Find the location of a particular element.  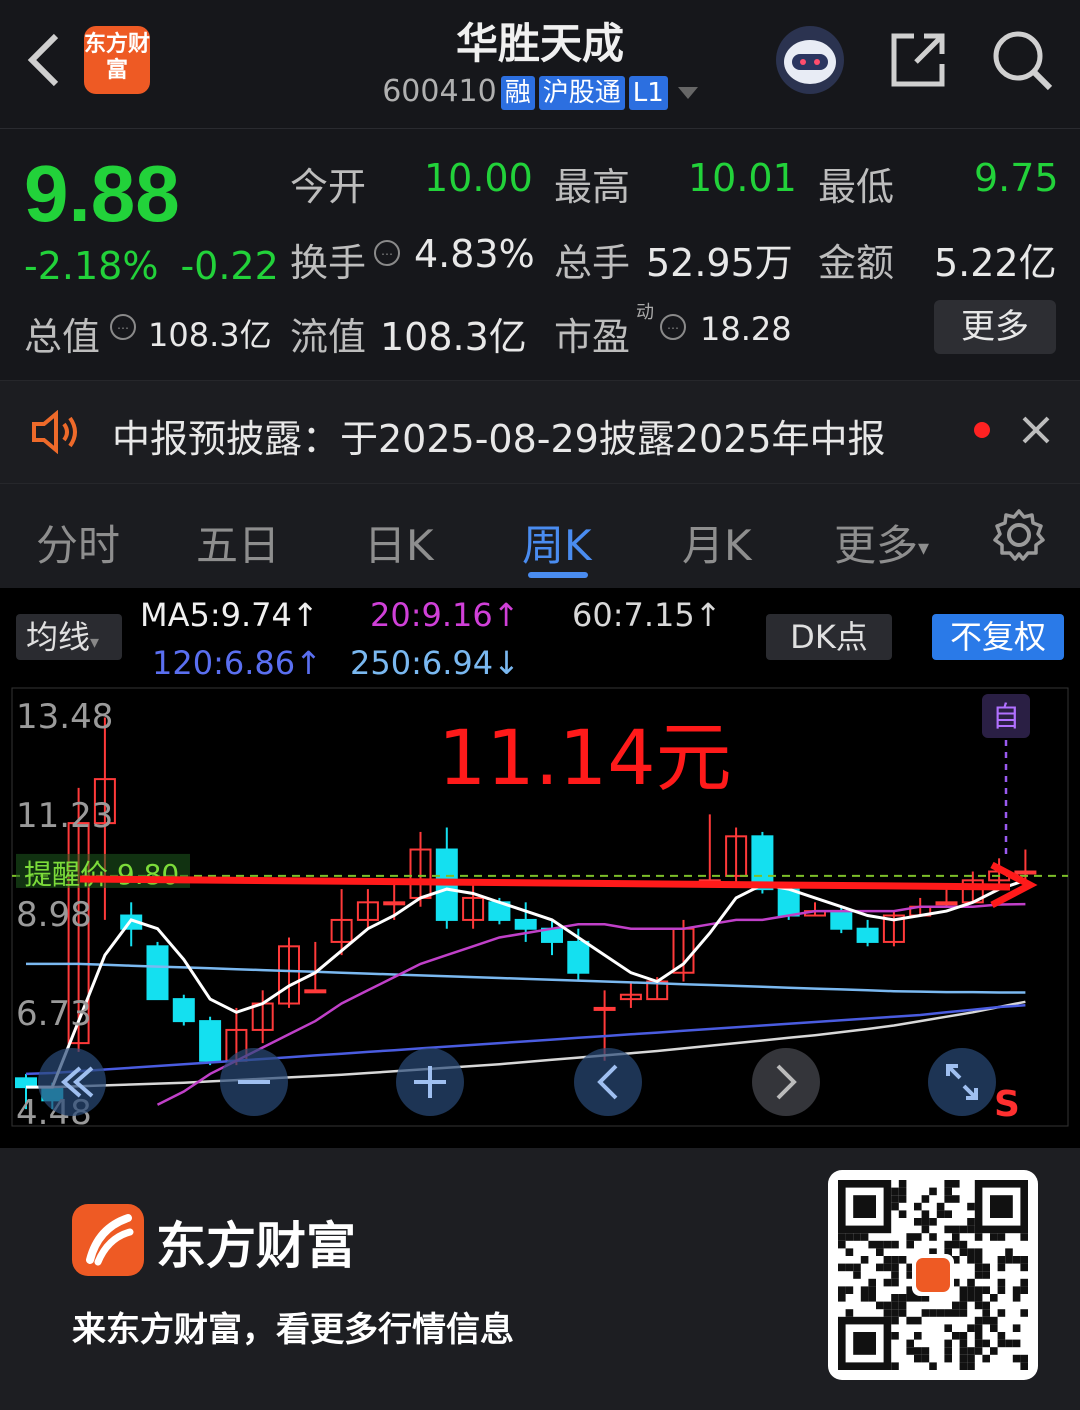

low-value: 9.75 is located at coordinates (1016, 178).